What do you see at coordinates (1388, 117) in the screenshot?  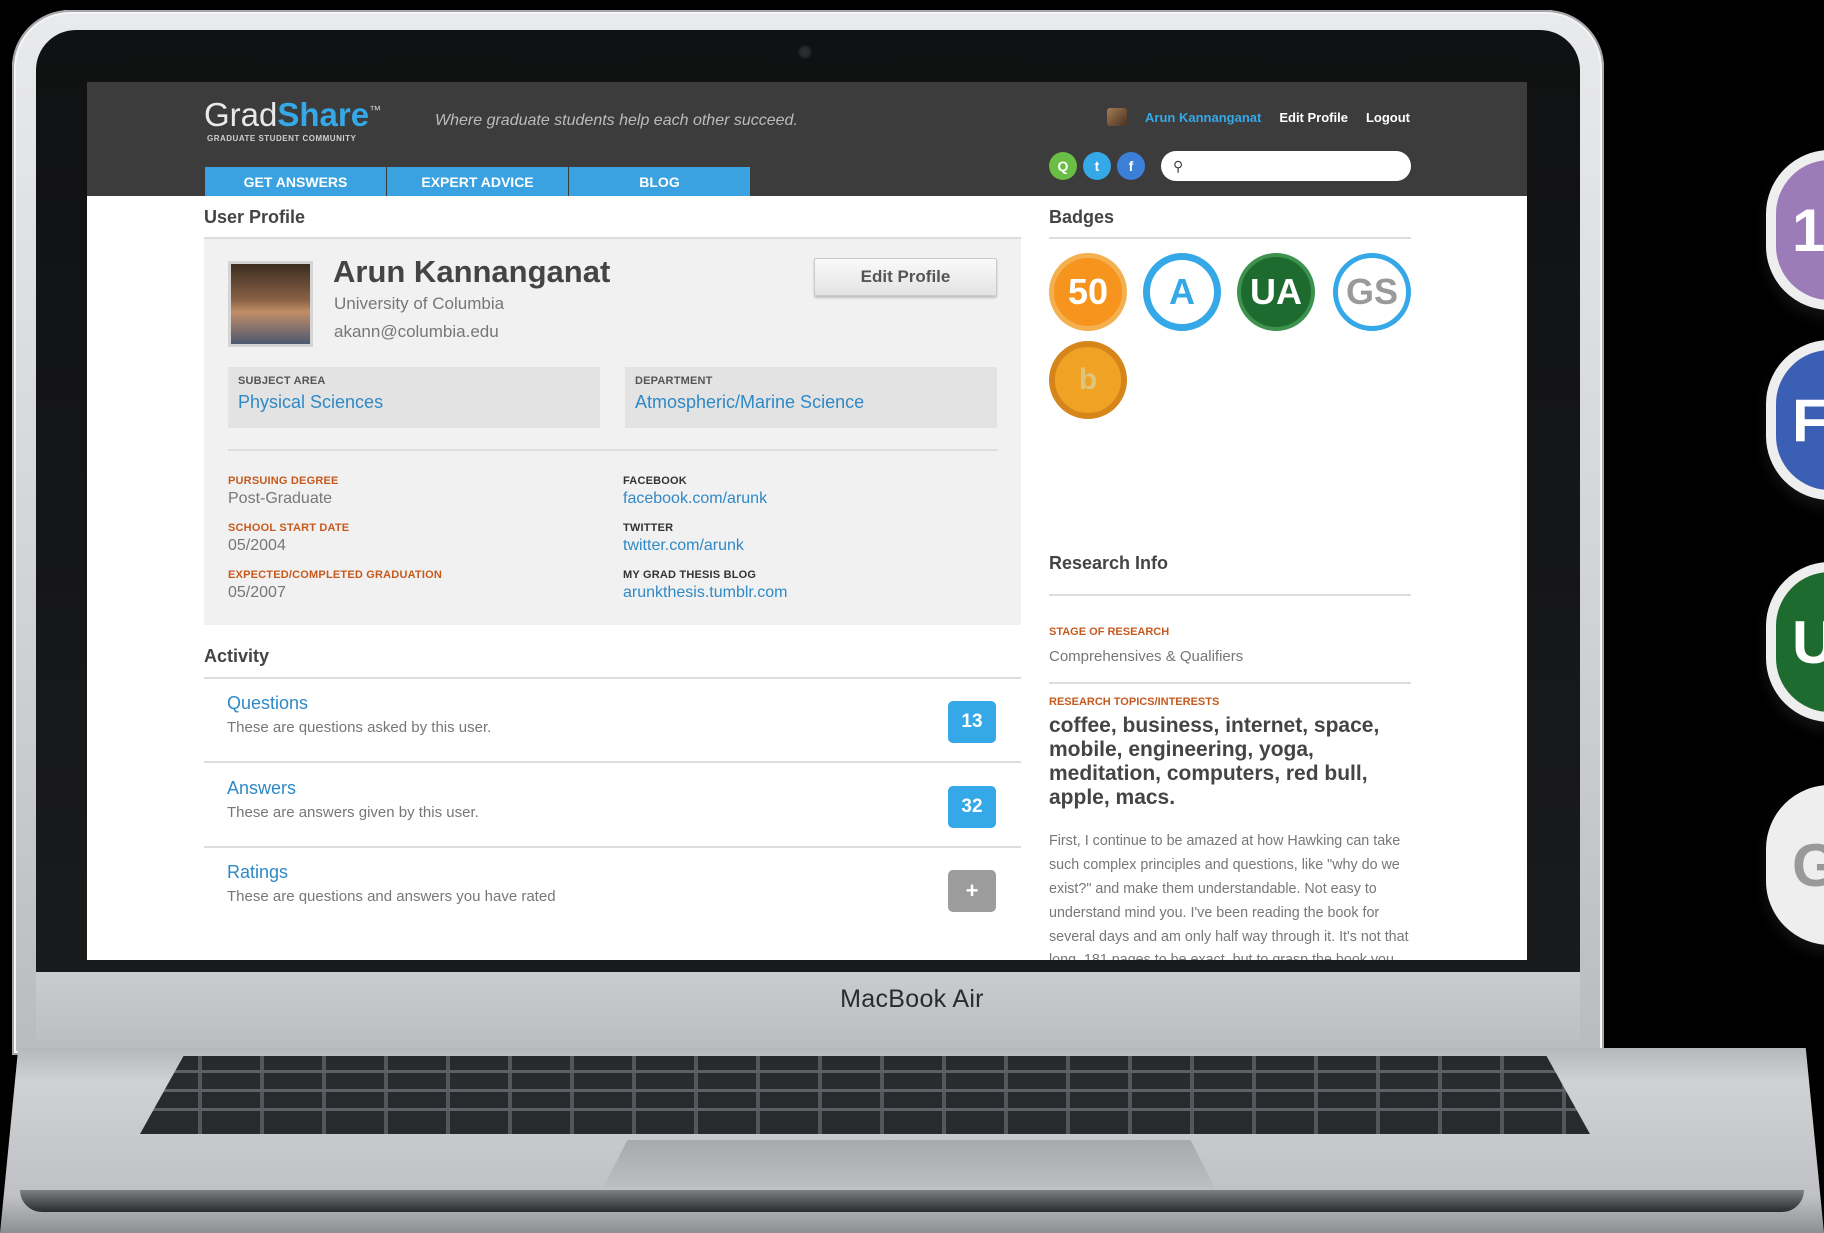 I see `logout-link: Logout` at bounding box center [1388, 117].